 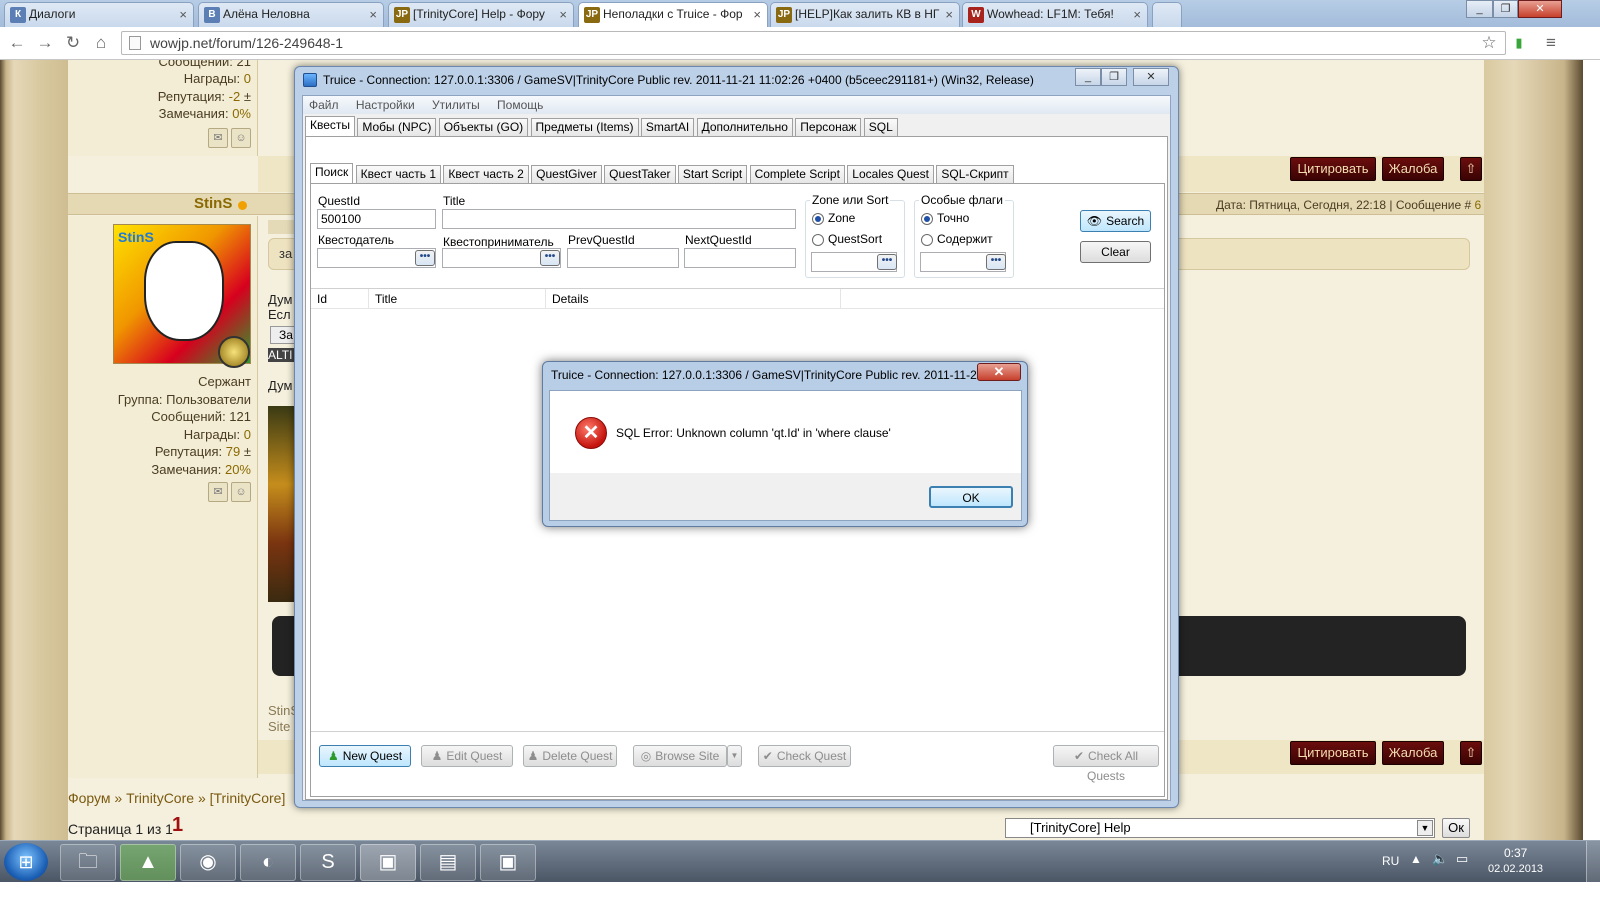 What do you see at coordinates (45, 43) in the screenshot?
I see `forward-arrow-icon: →` at bounding box center [45, 43].